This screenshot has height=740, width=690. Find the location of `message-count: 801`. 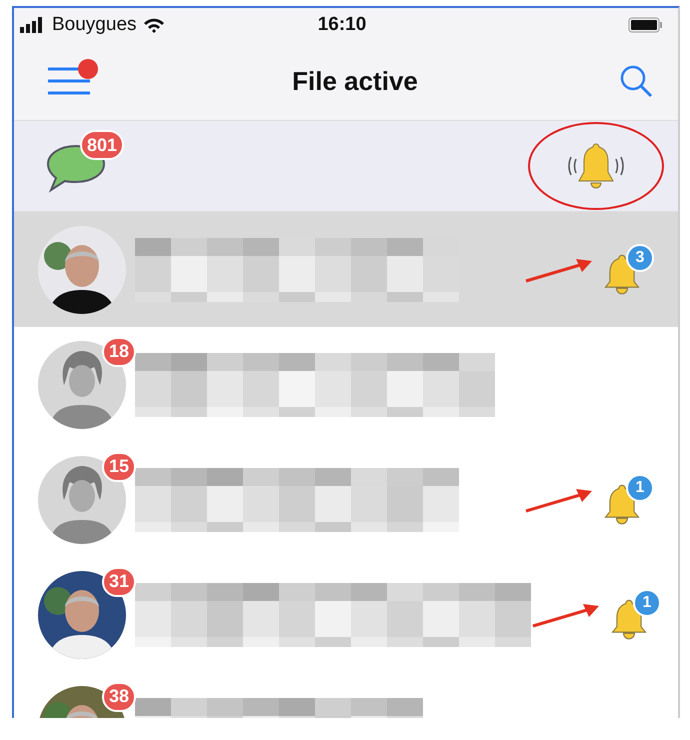

message-count: 801 is located at coordinates (102, 145).